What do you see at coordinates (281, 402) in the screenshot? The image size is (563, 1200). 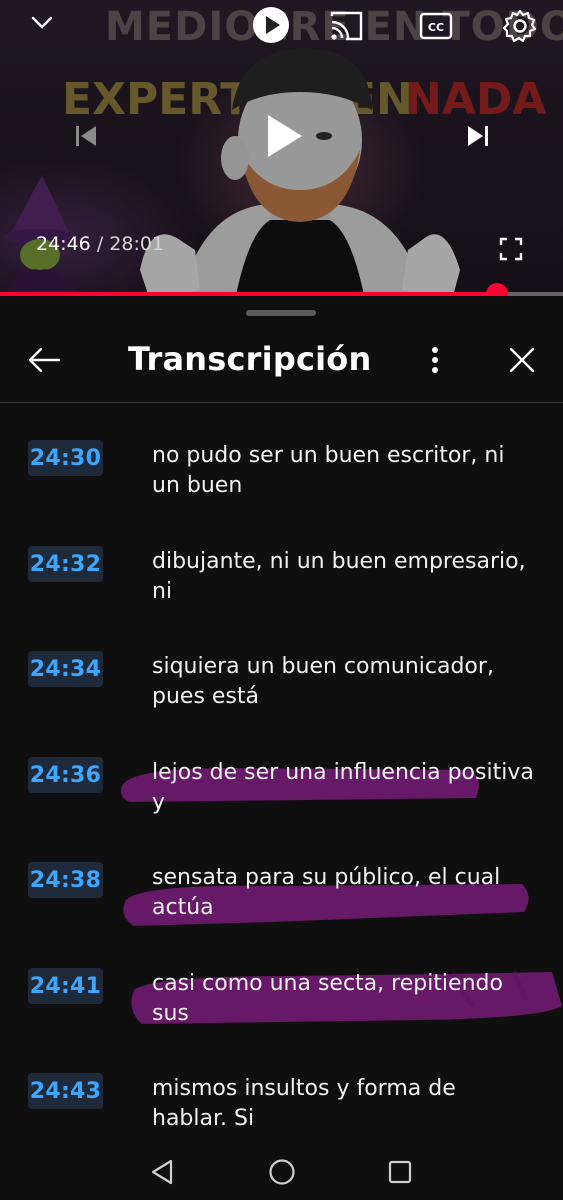 I see `header-divider` at bounding box center [281, 402].